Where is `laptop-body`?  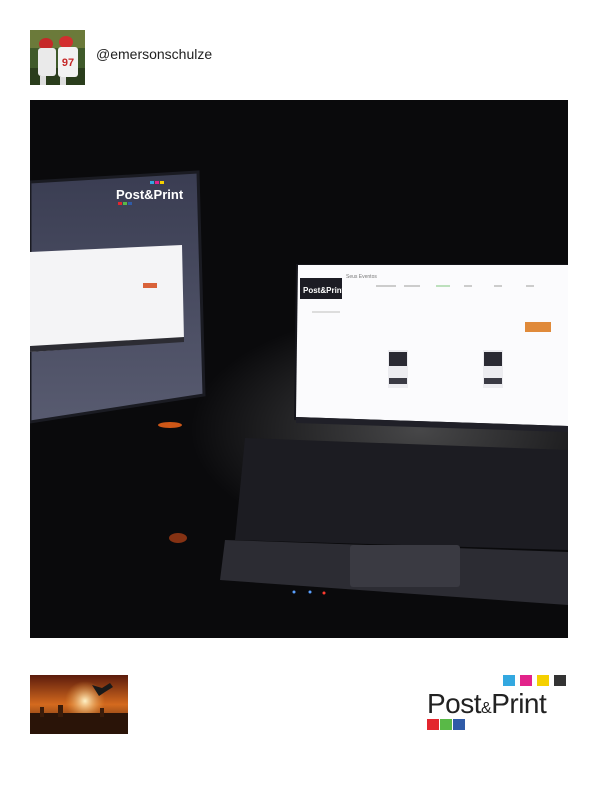
laptop-body is located at coordinates (394, 521).